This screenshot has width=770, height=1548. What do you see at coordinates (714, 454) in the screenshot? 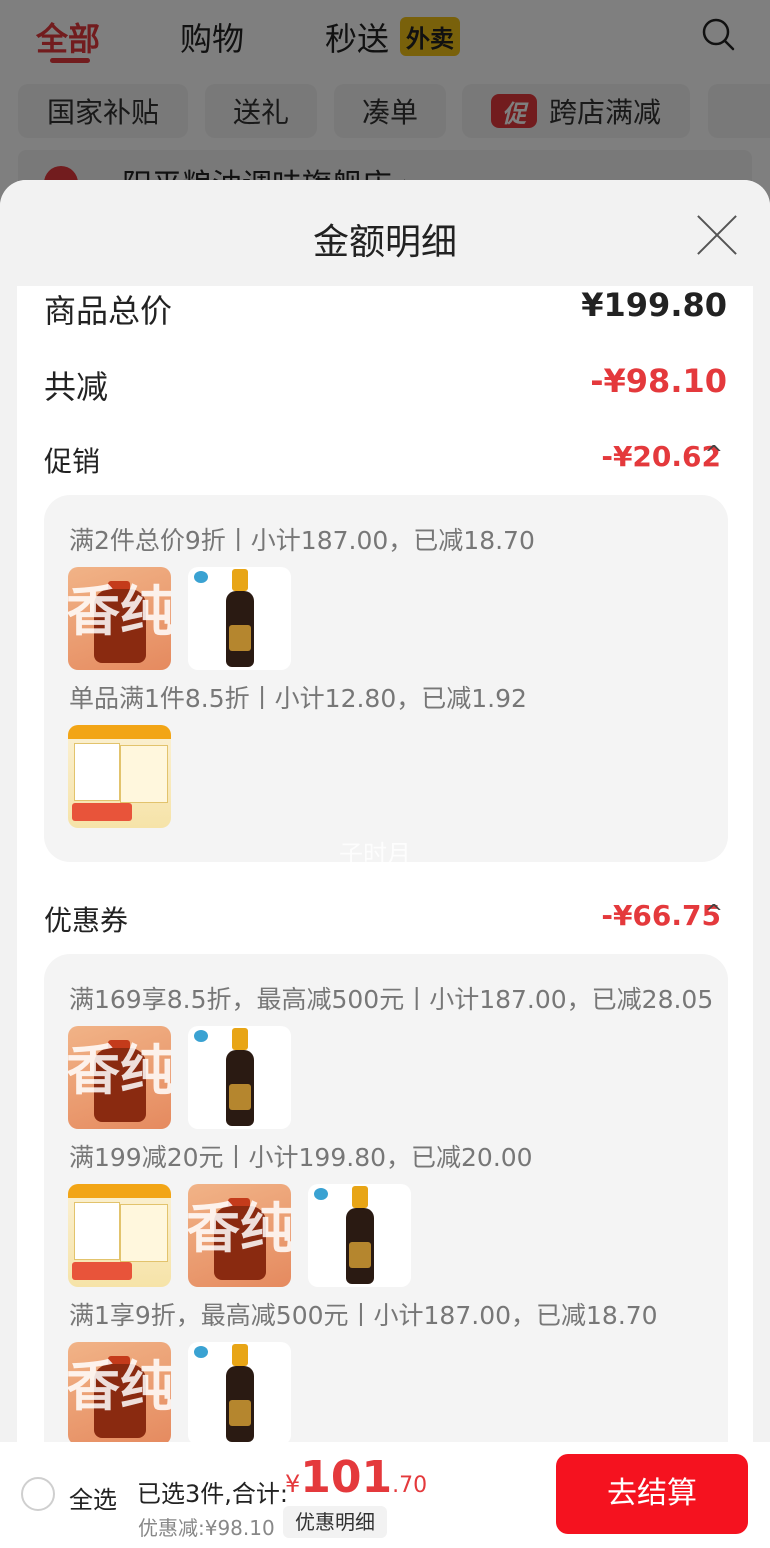
I see `collapse-promo-icon: ^` at bounding box center [714, 454].